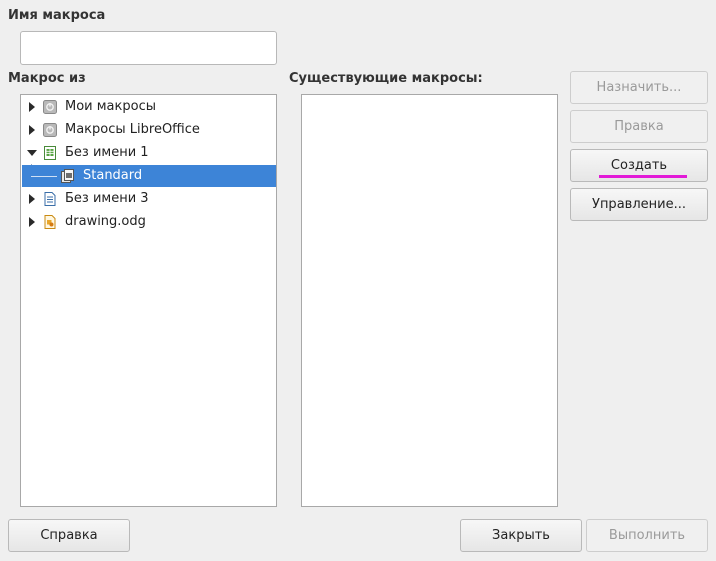 The width and height of the screenshot is (716, 561). What do you see at coordinates (50, 153) in the screenshot?
I see `spreadsheet-icon` at bounding box center [50, 153].